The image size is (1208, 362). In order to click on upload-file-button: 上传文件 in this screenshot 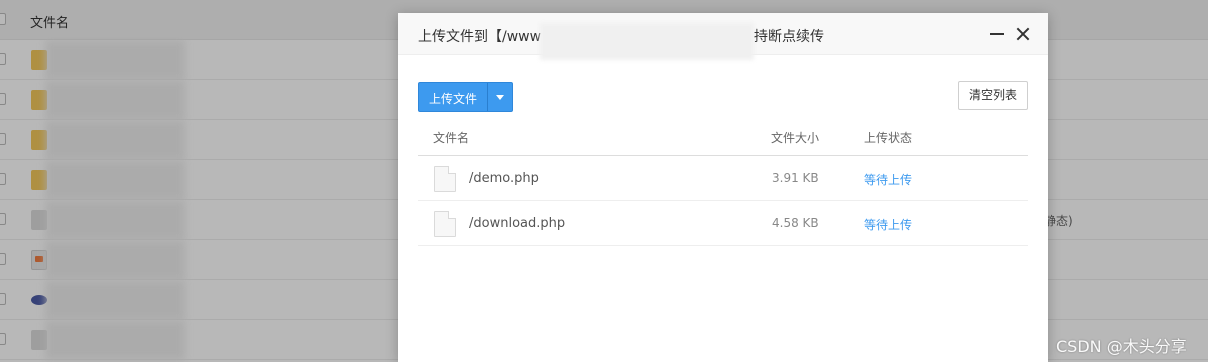, I will do `click(465, 97)`.